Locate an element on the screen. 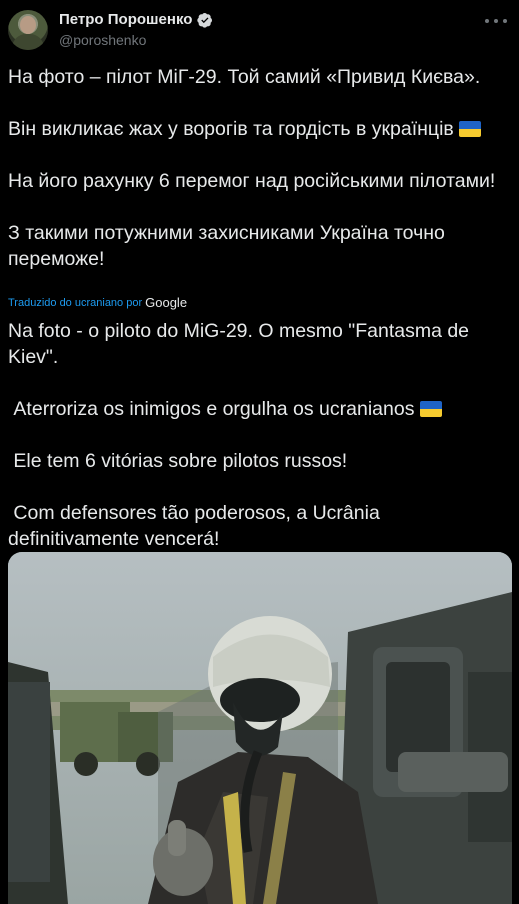  author-handle: @poroshenko is located at coordinates (102, 40).